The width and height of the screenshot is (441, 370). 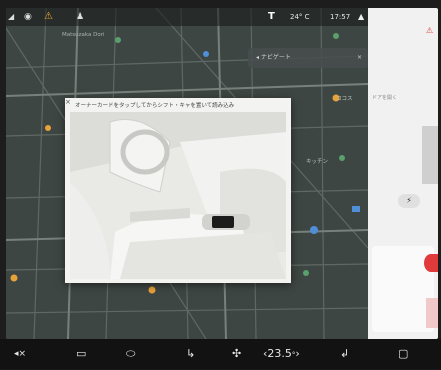 I want to click on bolt-icon: ⚡, so click(x=409, y=200).